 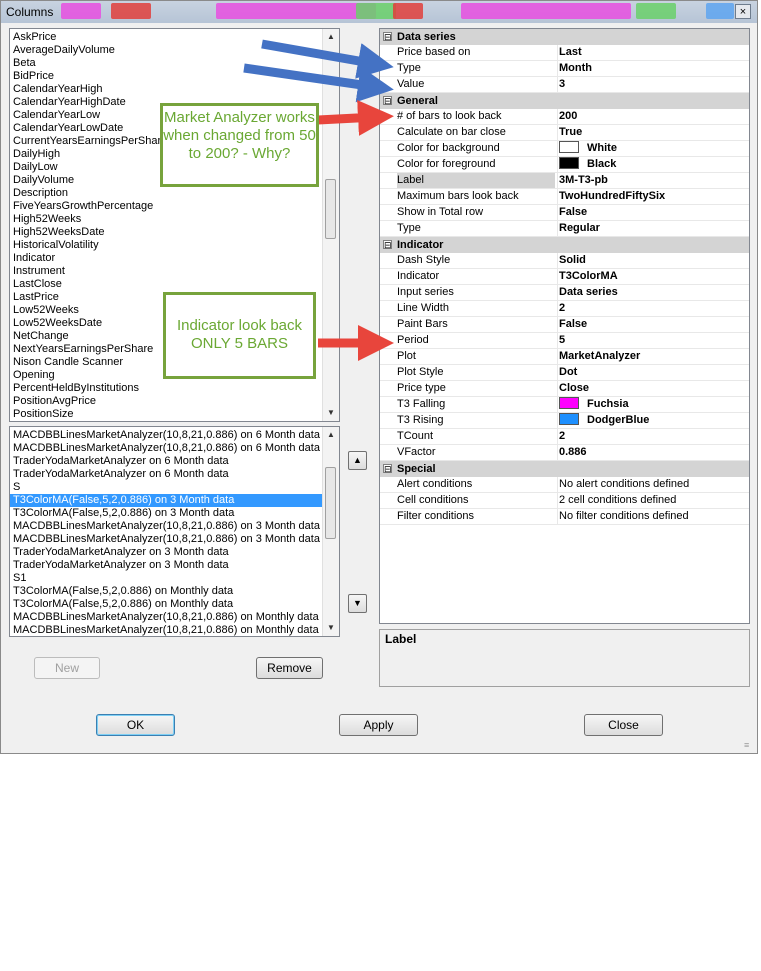 What do you see at coordinates (318, 83) in the screenshot?
I see `blue-arrow-value` at bounding box center [318, 83].